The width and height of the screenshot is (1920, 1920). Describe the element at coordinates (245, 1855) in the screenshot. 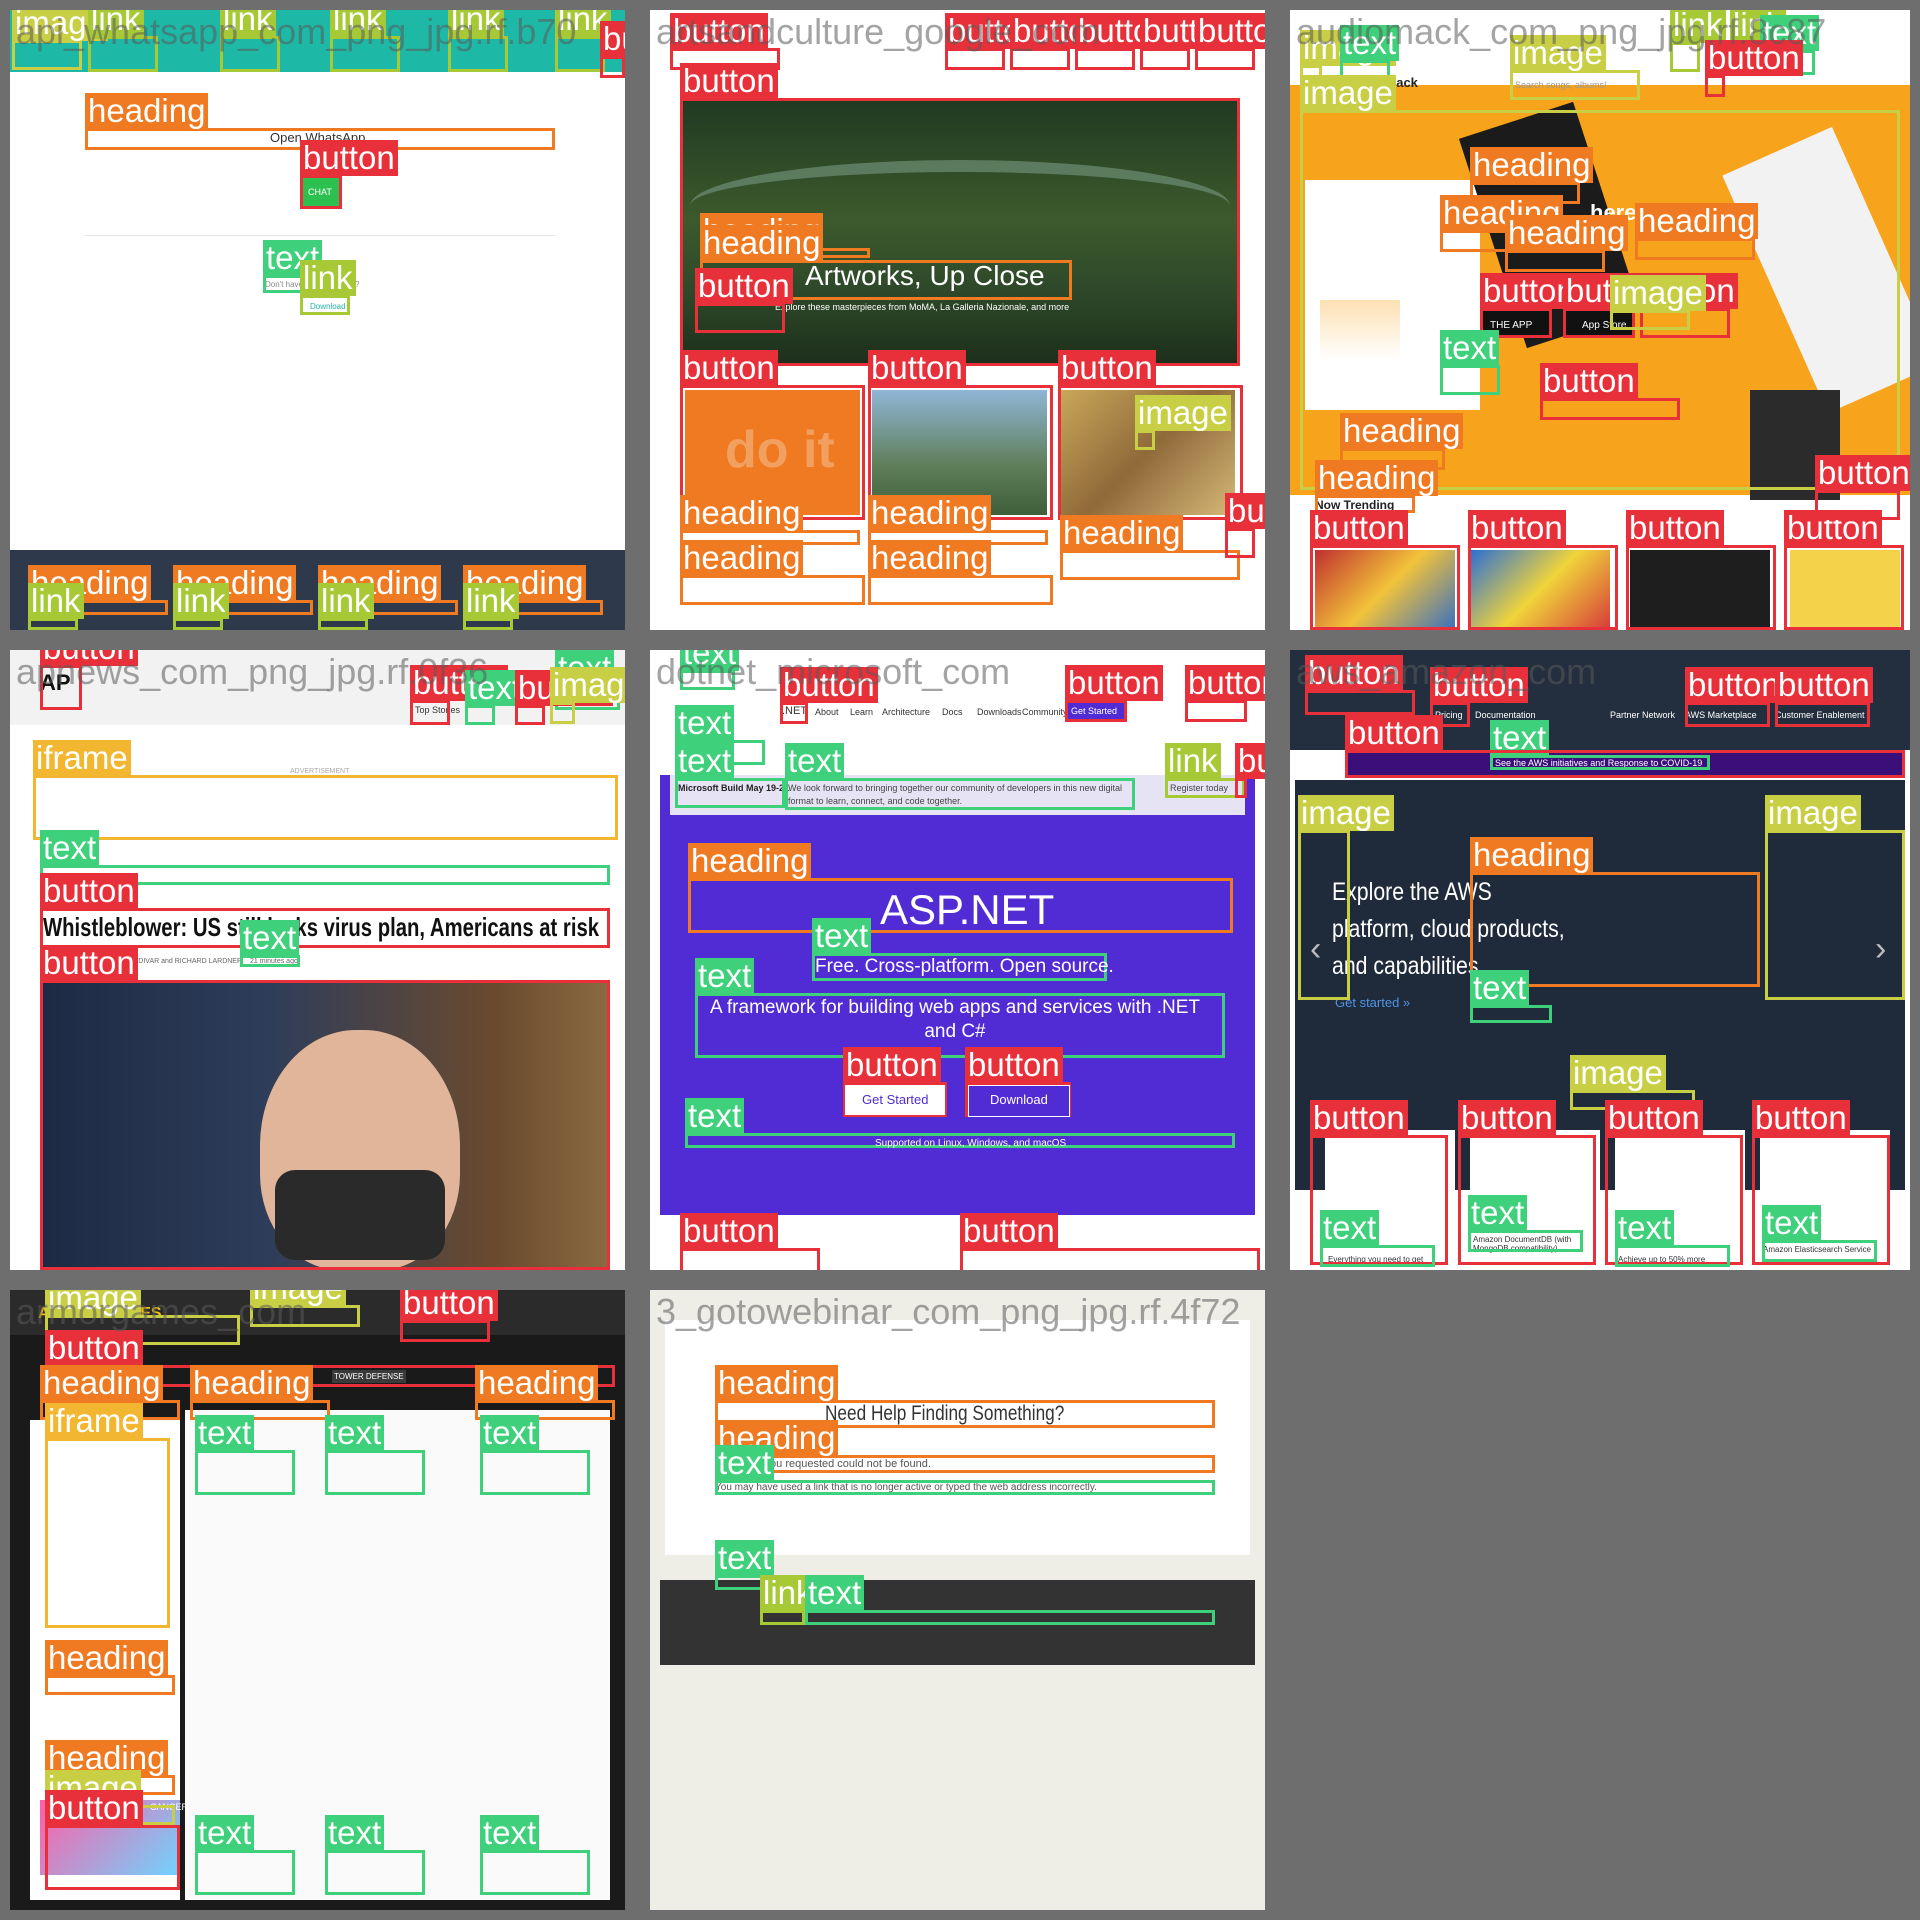

I see `game-text-4: text` at that location.